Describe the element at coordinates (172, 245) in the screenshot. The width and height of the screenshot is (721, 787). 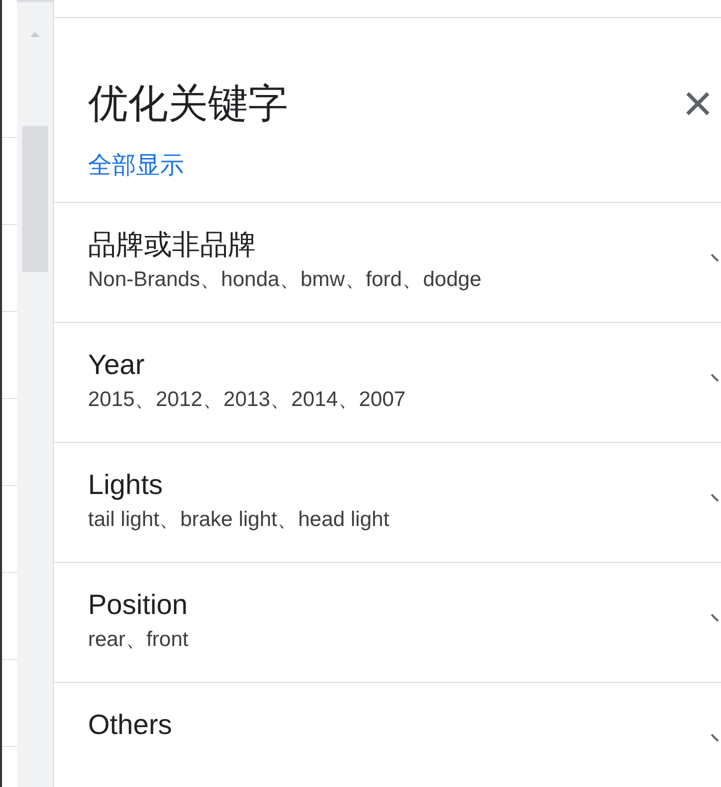
I see `keyword-group-title: 品牌或非品牌` at that location.